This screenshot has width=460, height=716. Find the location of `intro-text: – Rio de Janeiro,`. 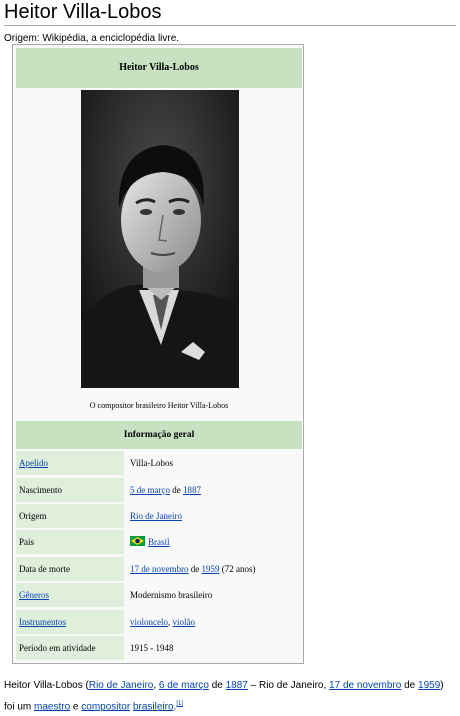

intro-text: – Rio de Janeiro, is located at coordinates (288, 685).